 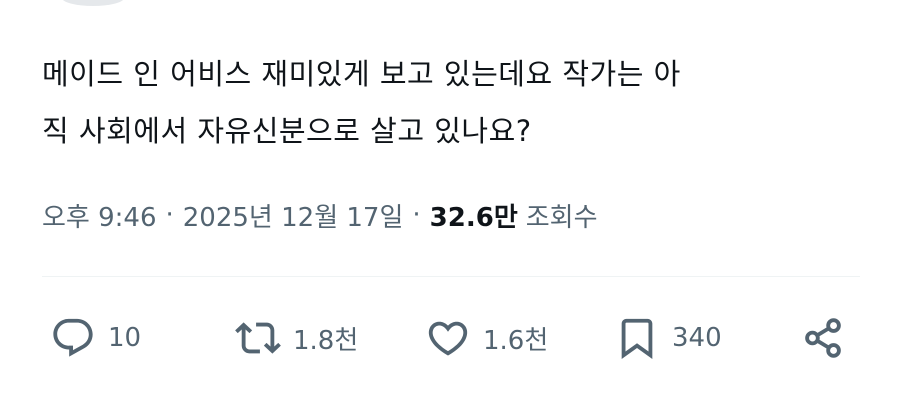 I want to click on like-button: 1.6천, so click(x=486, y=338).